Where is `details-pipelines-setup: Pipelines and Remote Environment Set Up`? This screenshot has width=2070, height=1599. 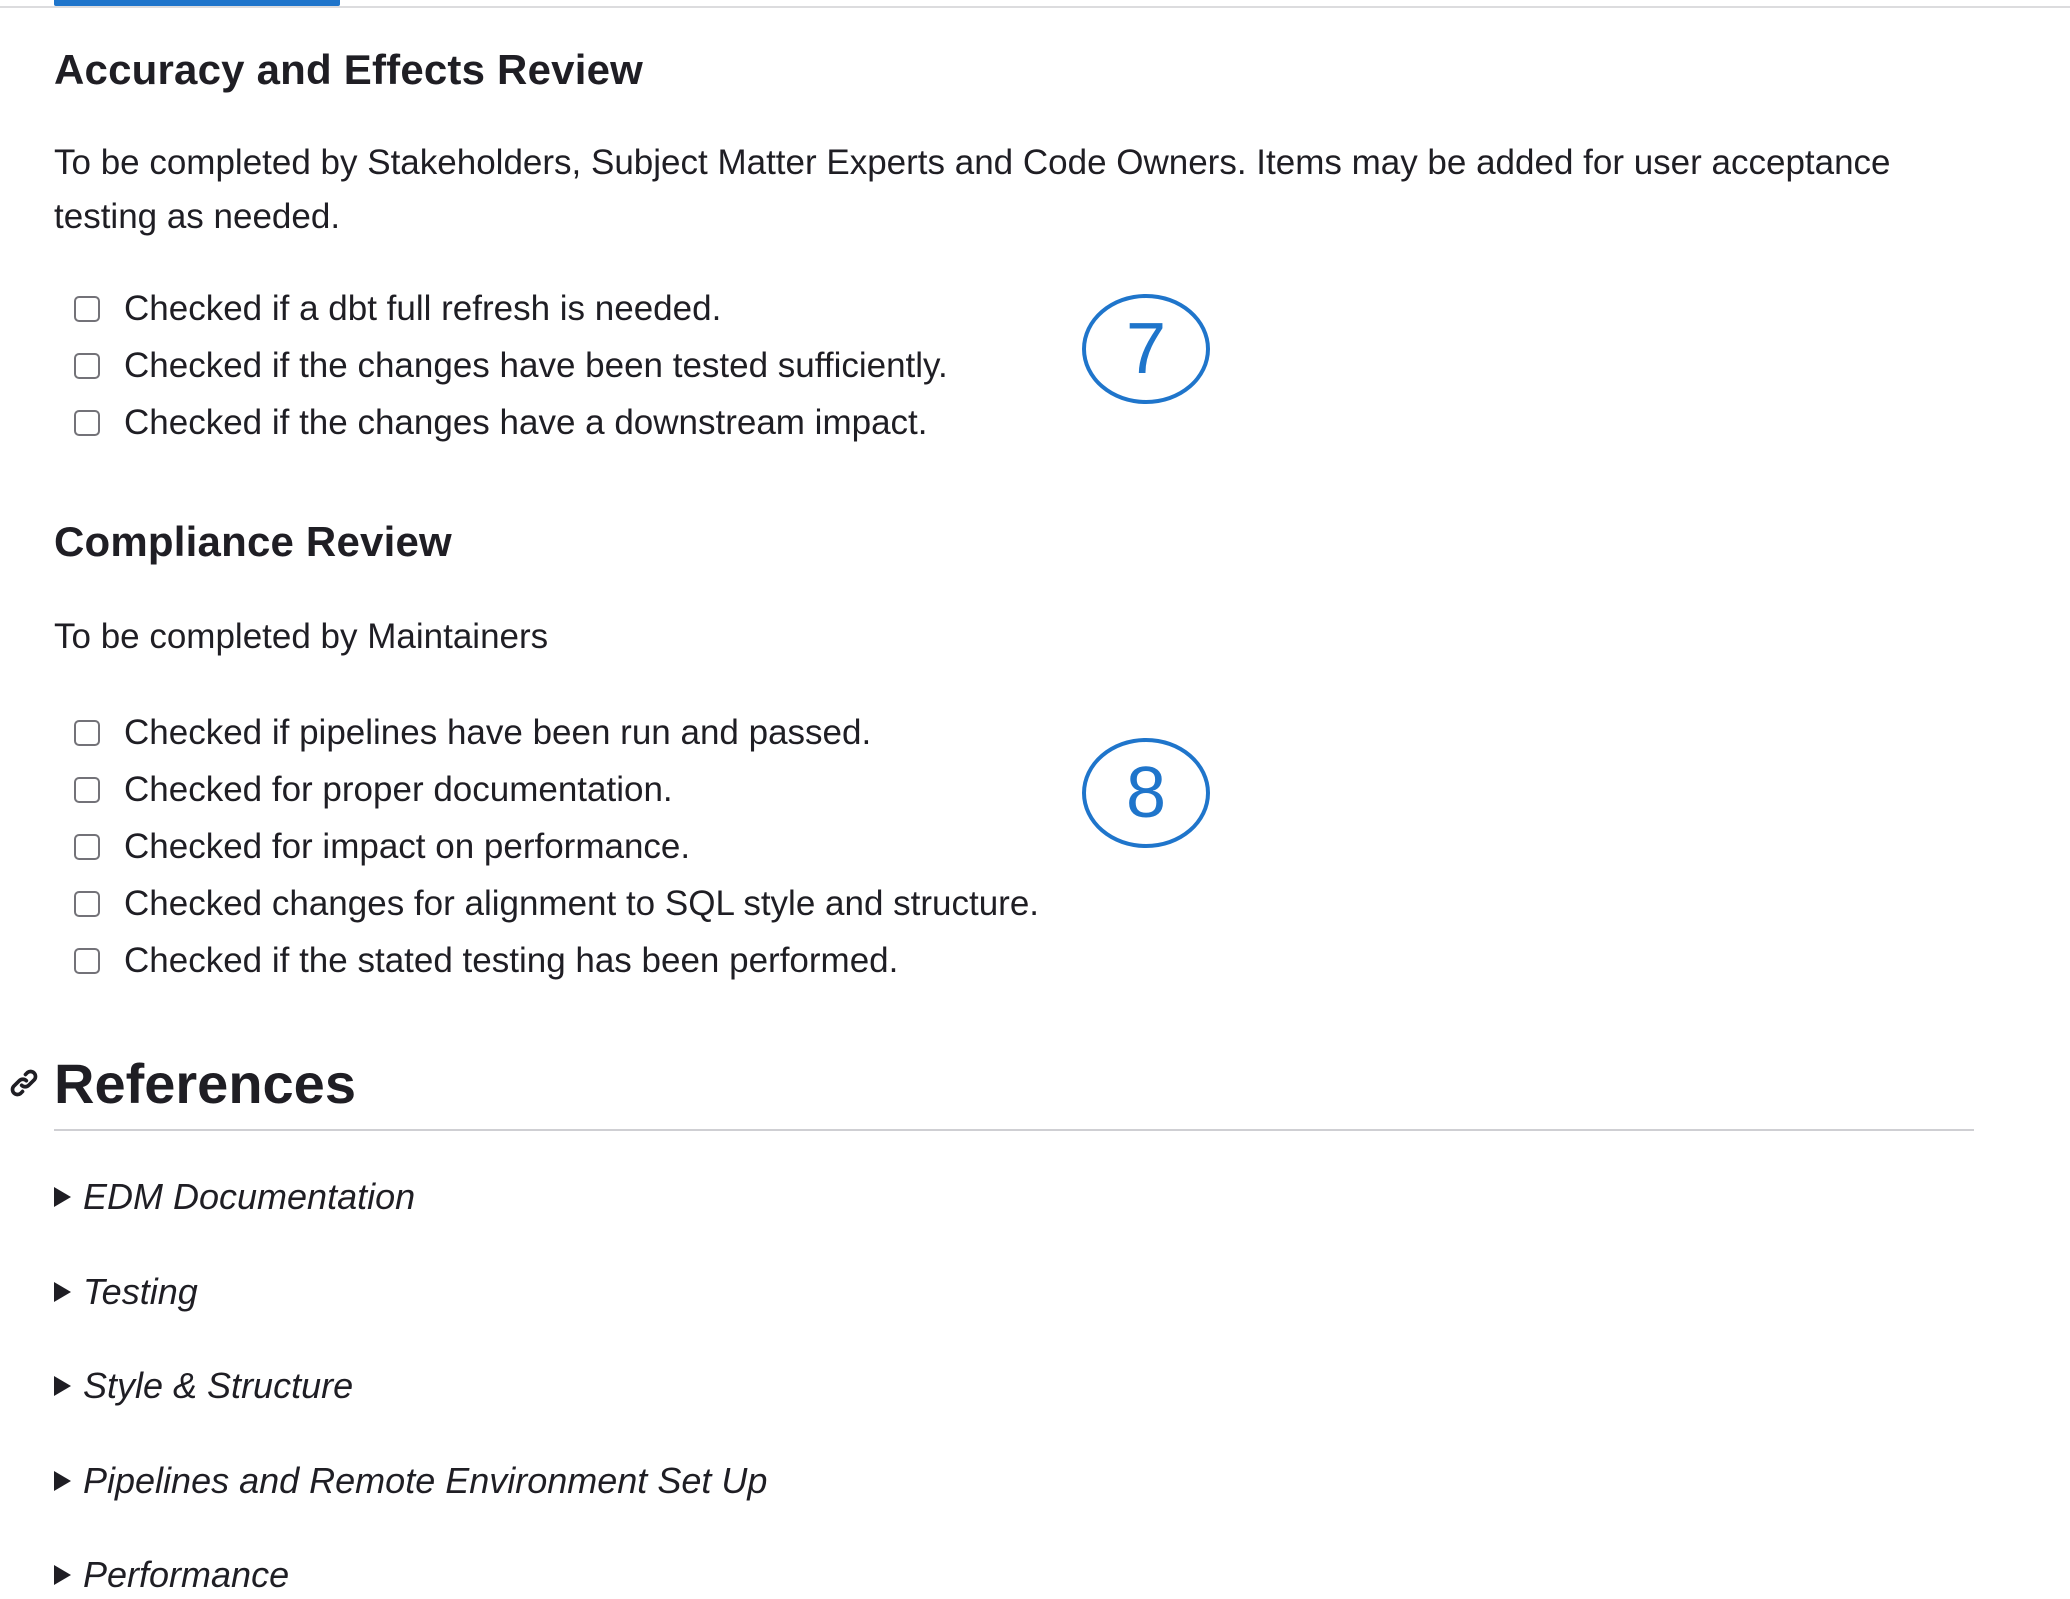 details-pipelines-setup: Pipelines and Remote Environment Set Up is located at coordinates (410, 1481).